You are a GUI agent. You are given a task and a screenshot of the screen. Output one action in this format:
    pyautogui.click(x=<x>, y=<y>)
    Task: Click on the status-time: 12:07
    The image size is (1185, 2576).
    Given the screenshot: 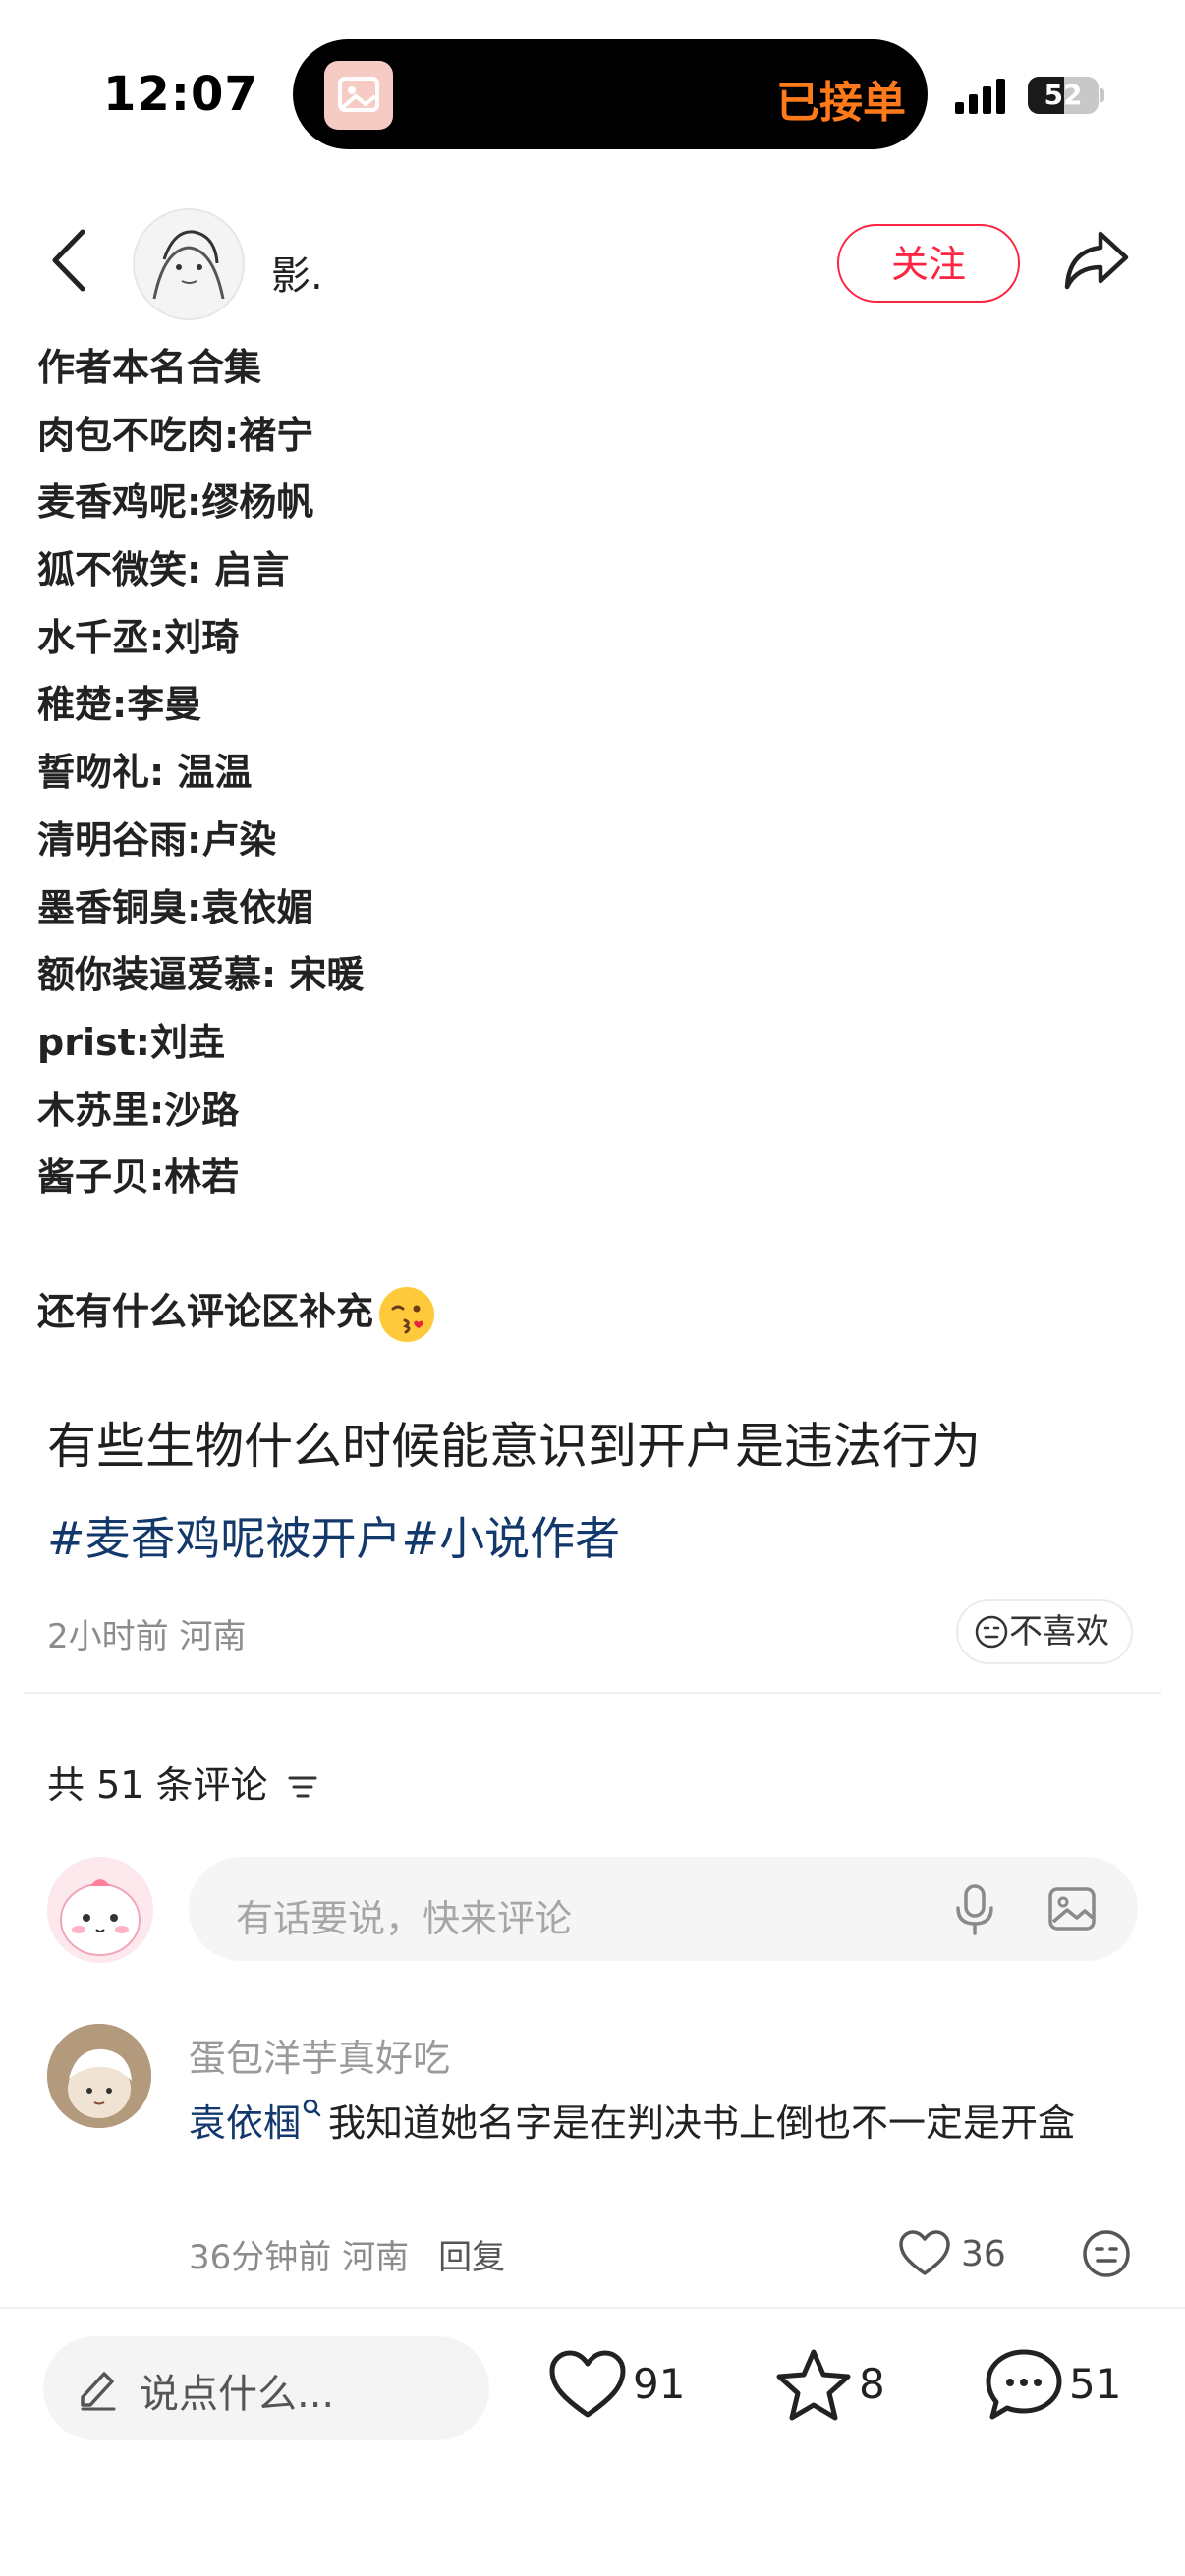 What is the action you would take?
    pyautogui.click(x=181, y=94)
    